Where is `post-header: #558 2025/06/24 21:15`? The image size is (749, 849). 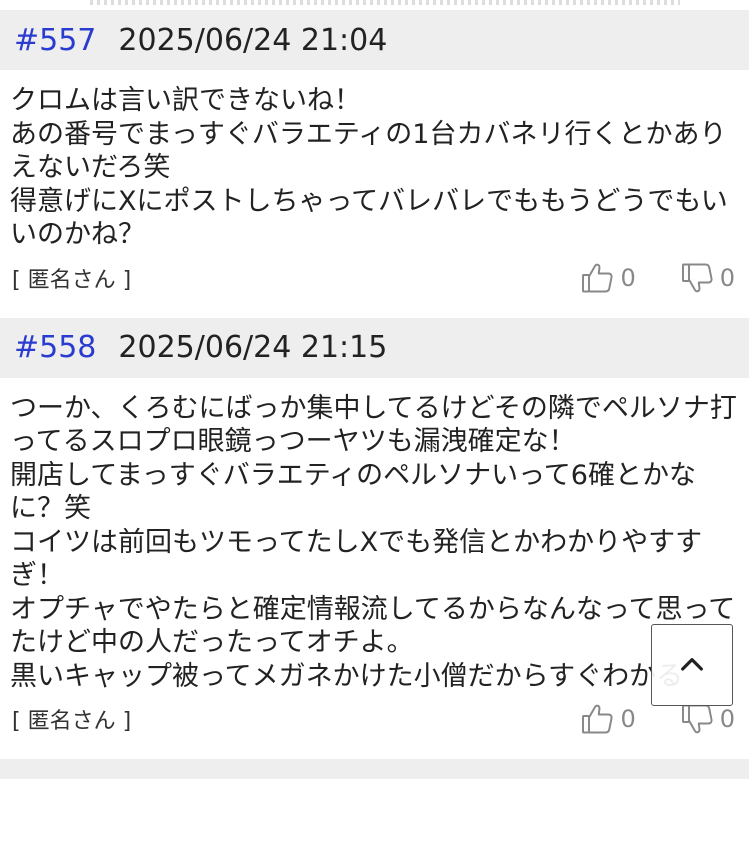
post-header: #558 2025/06/24 21:15 is located at coordinates (374, 347).